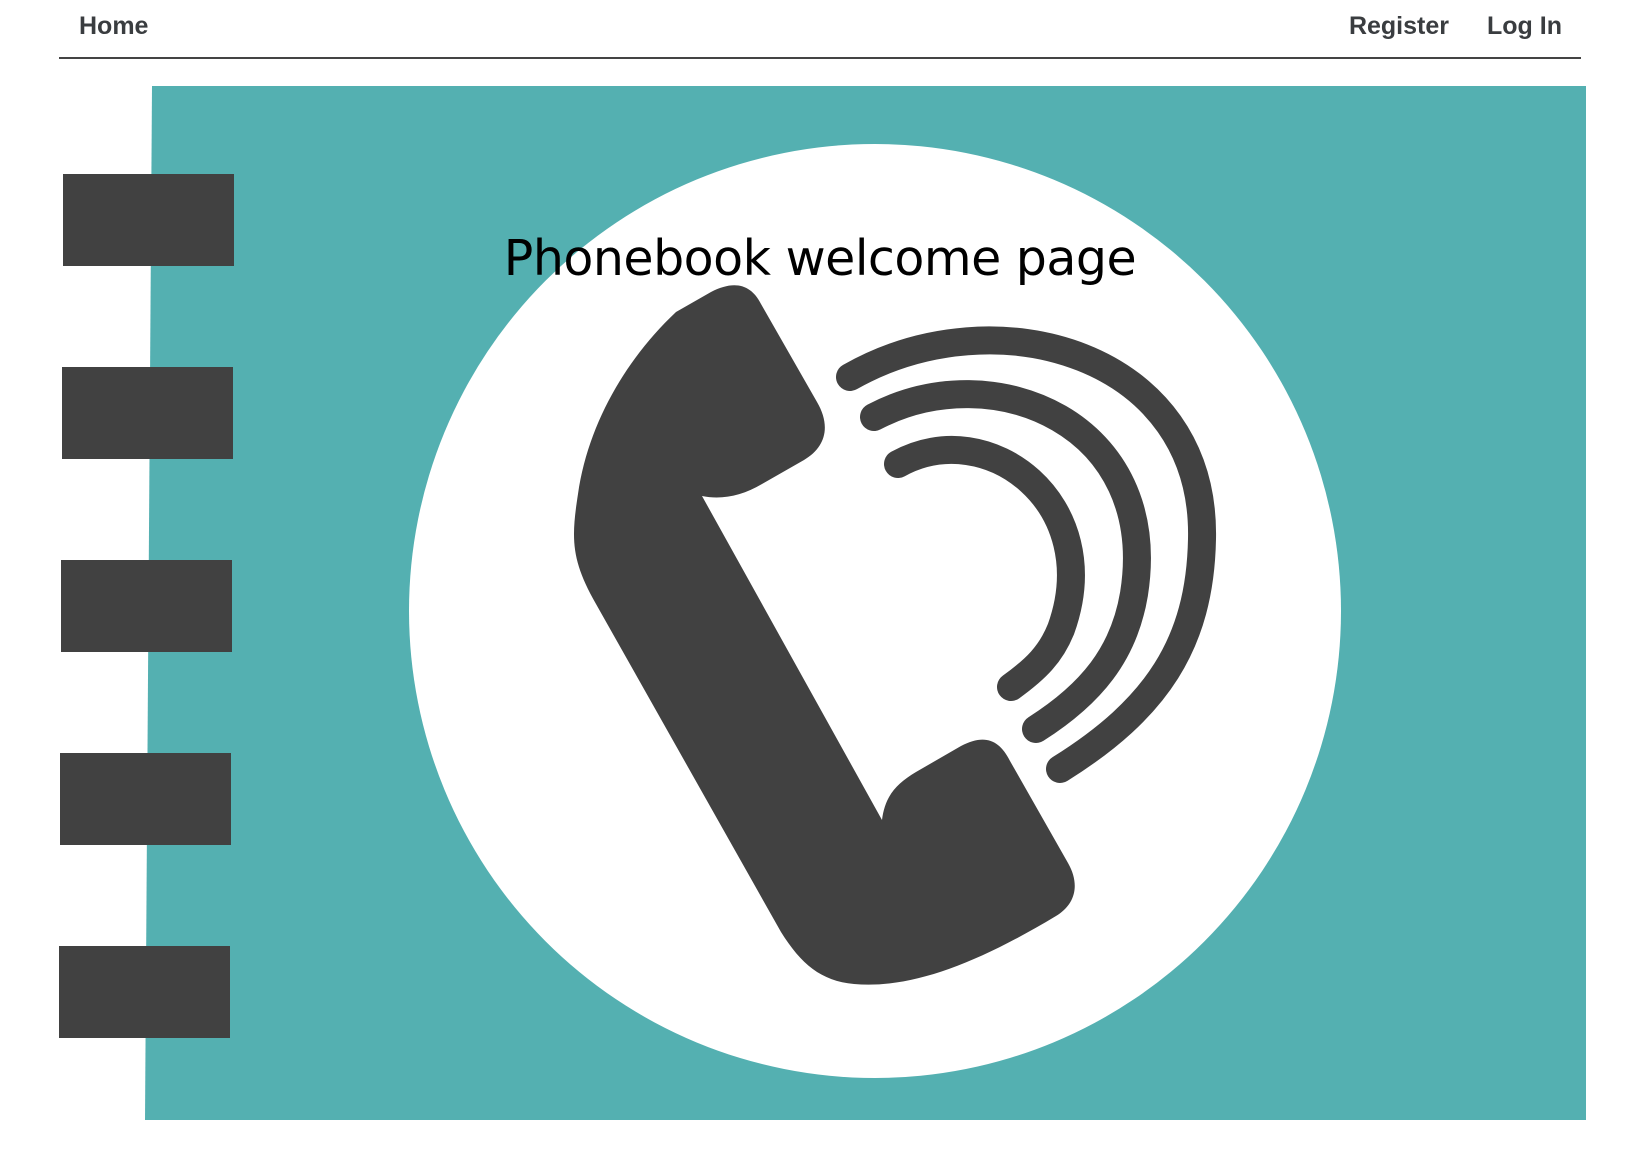 The height and width of the screenshot is (1152, 1640). Describe the element at coordinates (820, 29) in the screenshot. I see `top-navbar: Home Register Log In` at that location.